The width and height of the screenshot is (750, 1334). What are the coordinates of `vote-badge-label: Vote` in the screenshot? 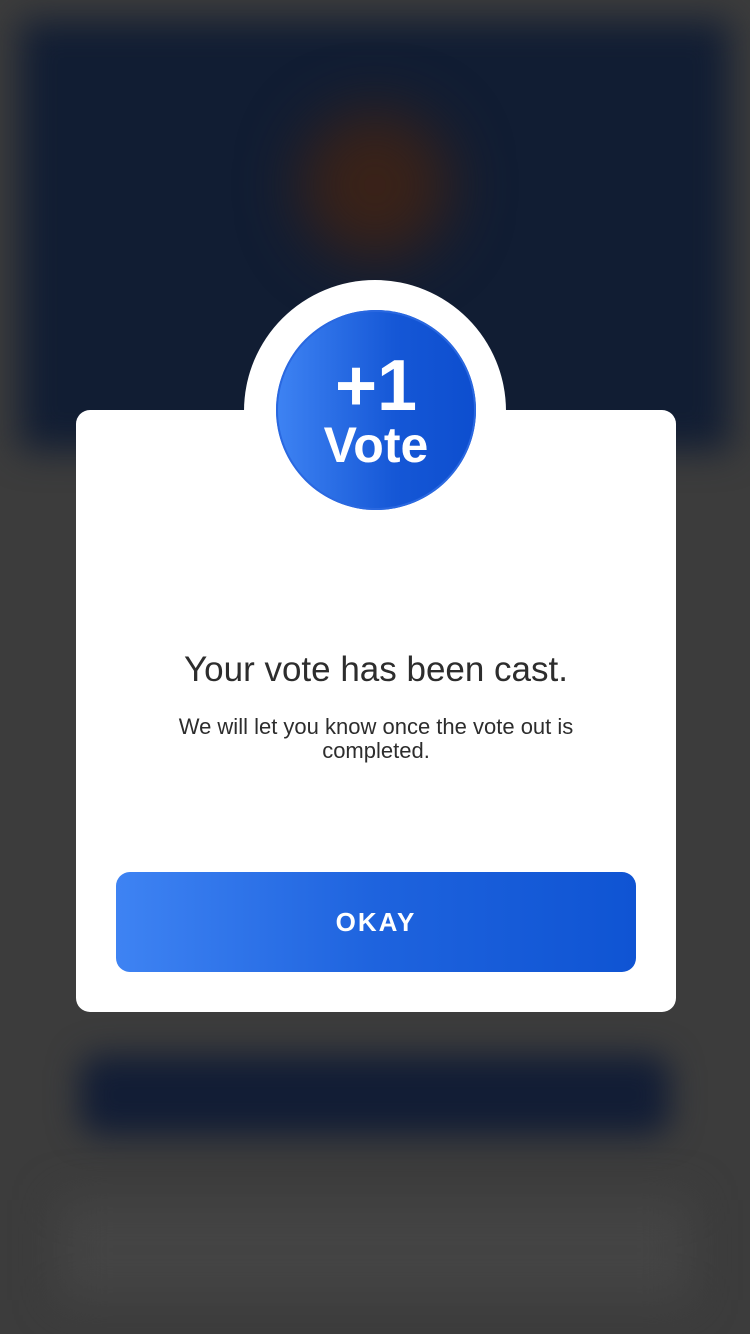 It's located at (376, 445).